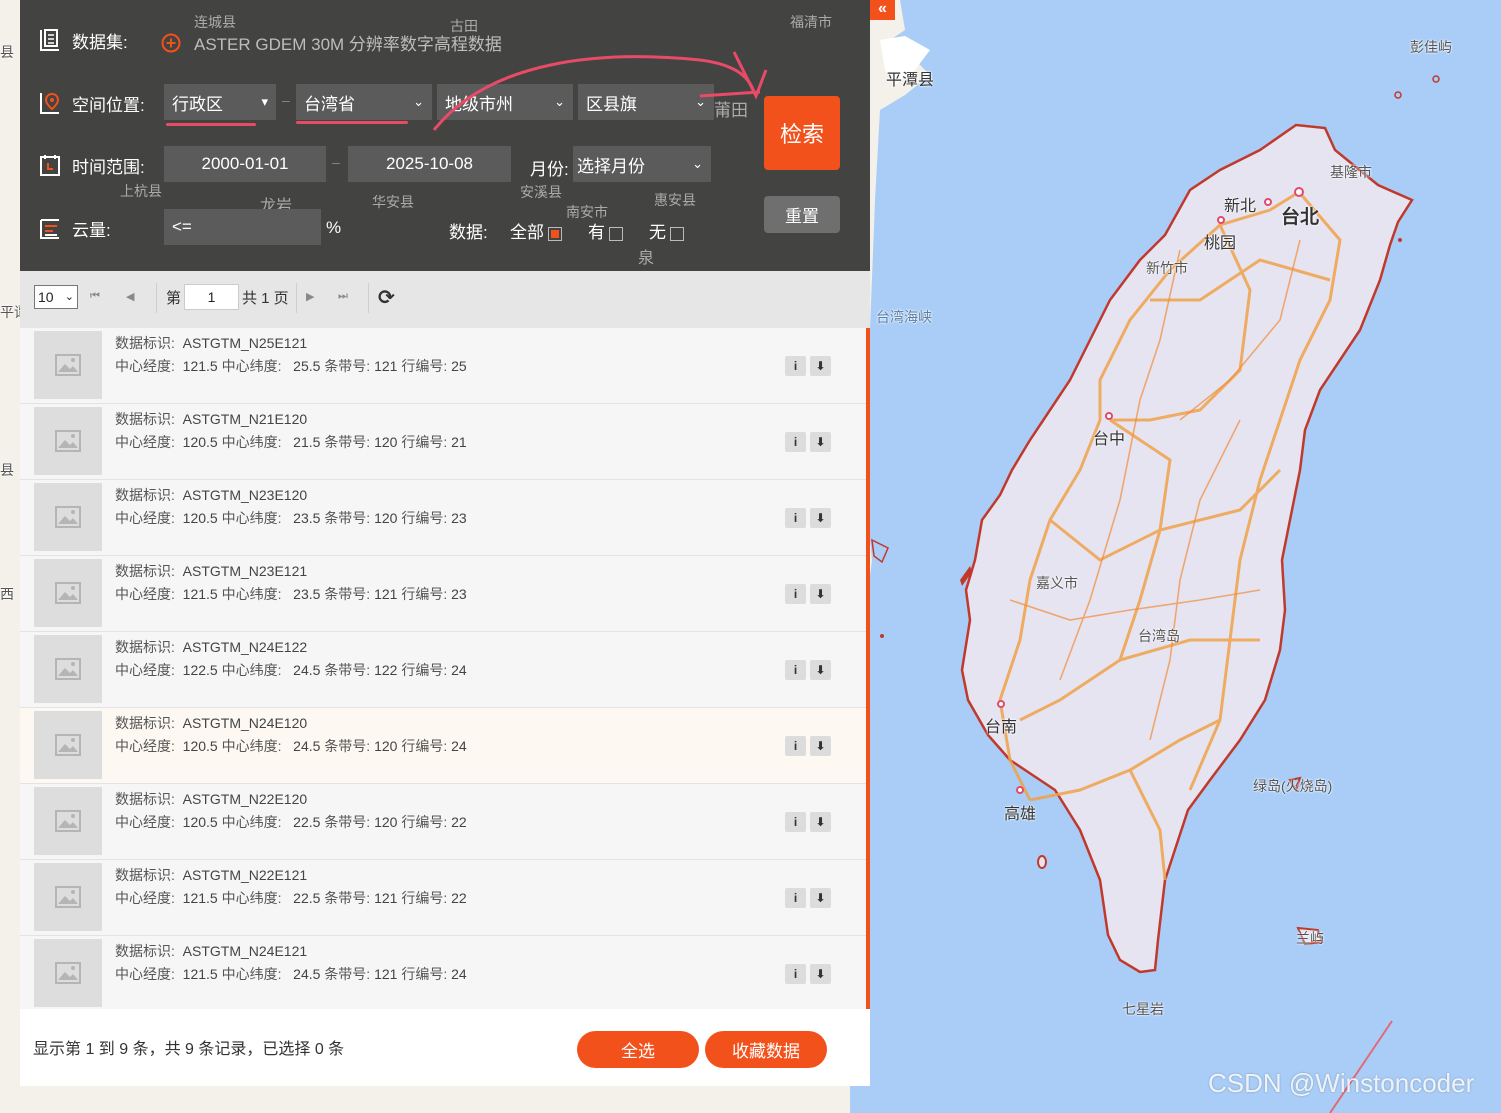 The image size is (1501, 1113). Describe the element at coordinates (386, 297) in the screenshot. I see `refresh-icon: ⟳` at that location.